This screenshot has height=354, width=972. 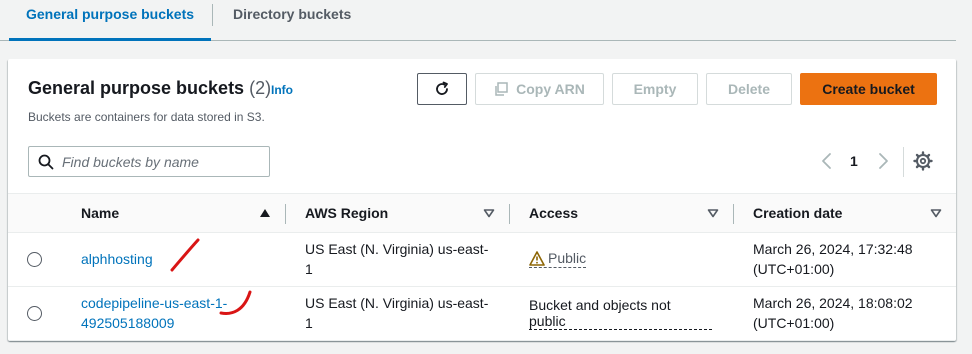 I want to click on current-page-number: 1, so click(x=854, y=161).